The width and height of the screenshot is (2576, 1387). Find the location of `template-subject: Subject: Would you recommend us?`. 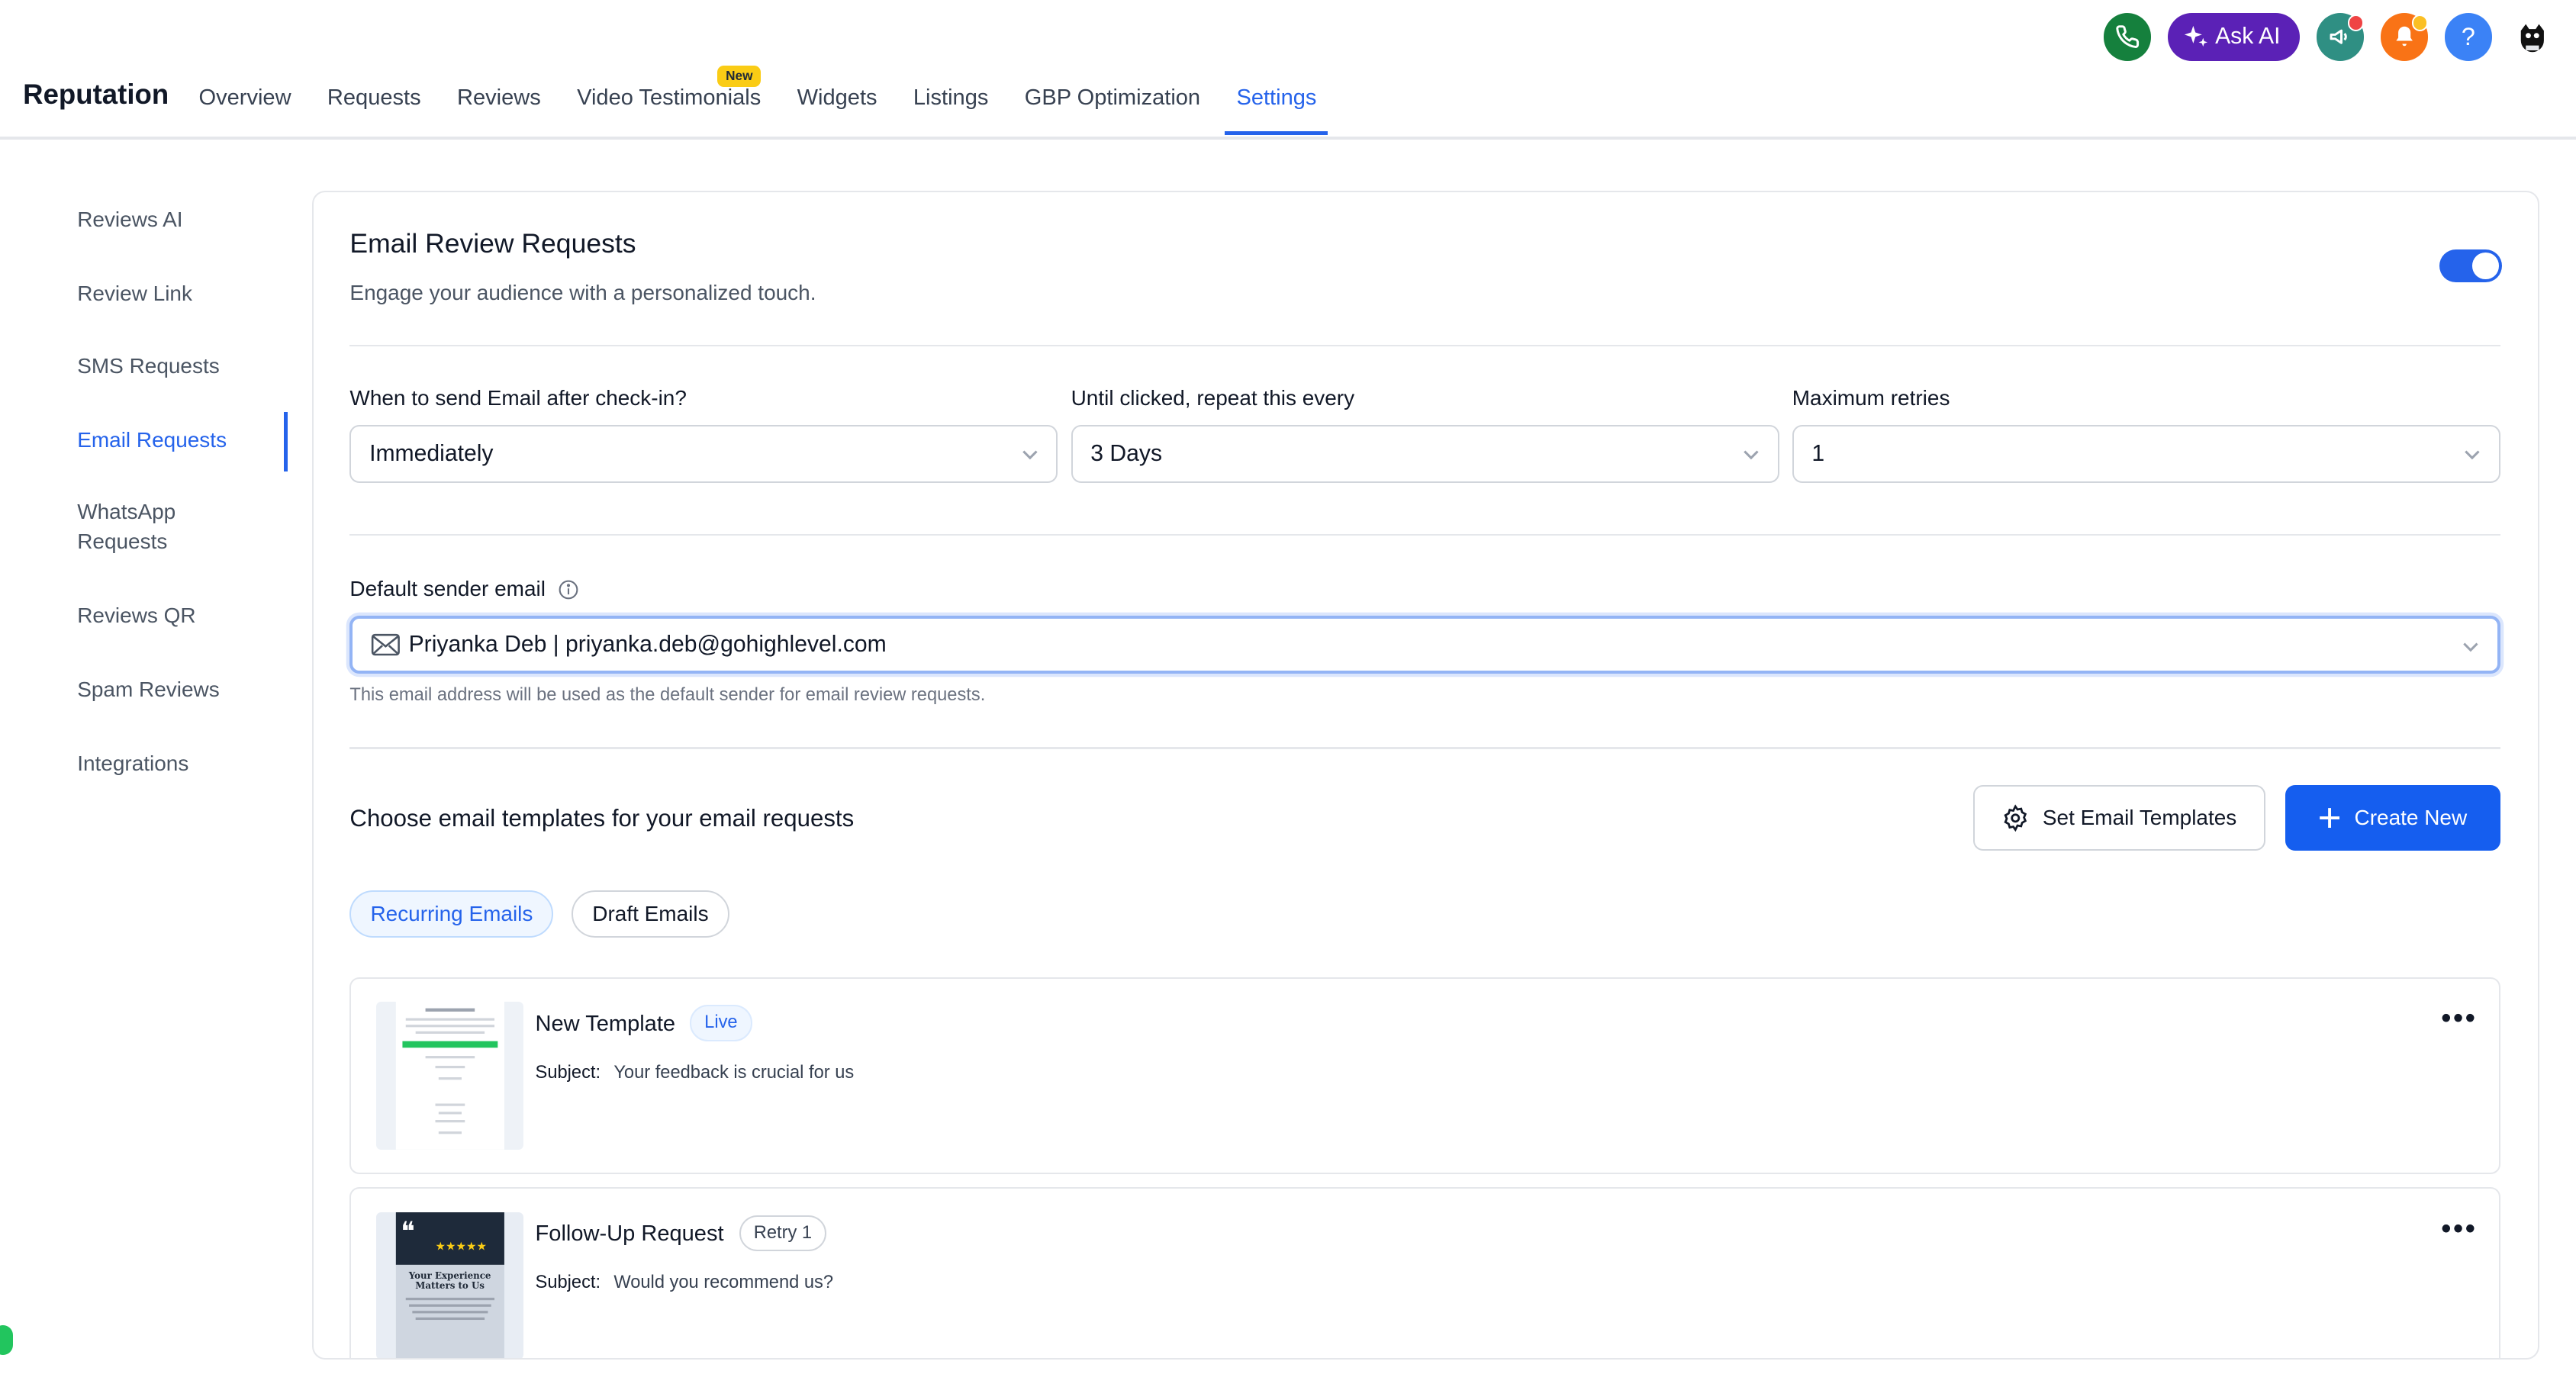

template-subject: Subject: Would you recommend us? is located at coordinates (684, 1283).